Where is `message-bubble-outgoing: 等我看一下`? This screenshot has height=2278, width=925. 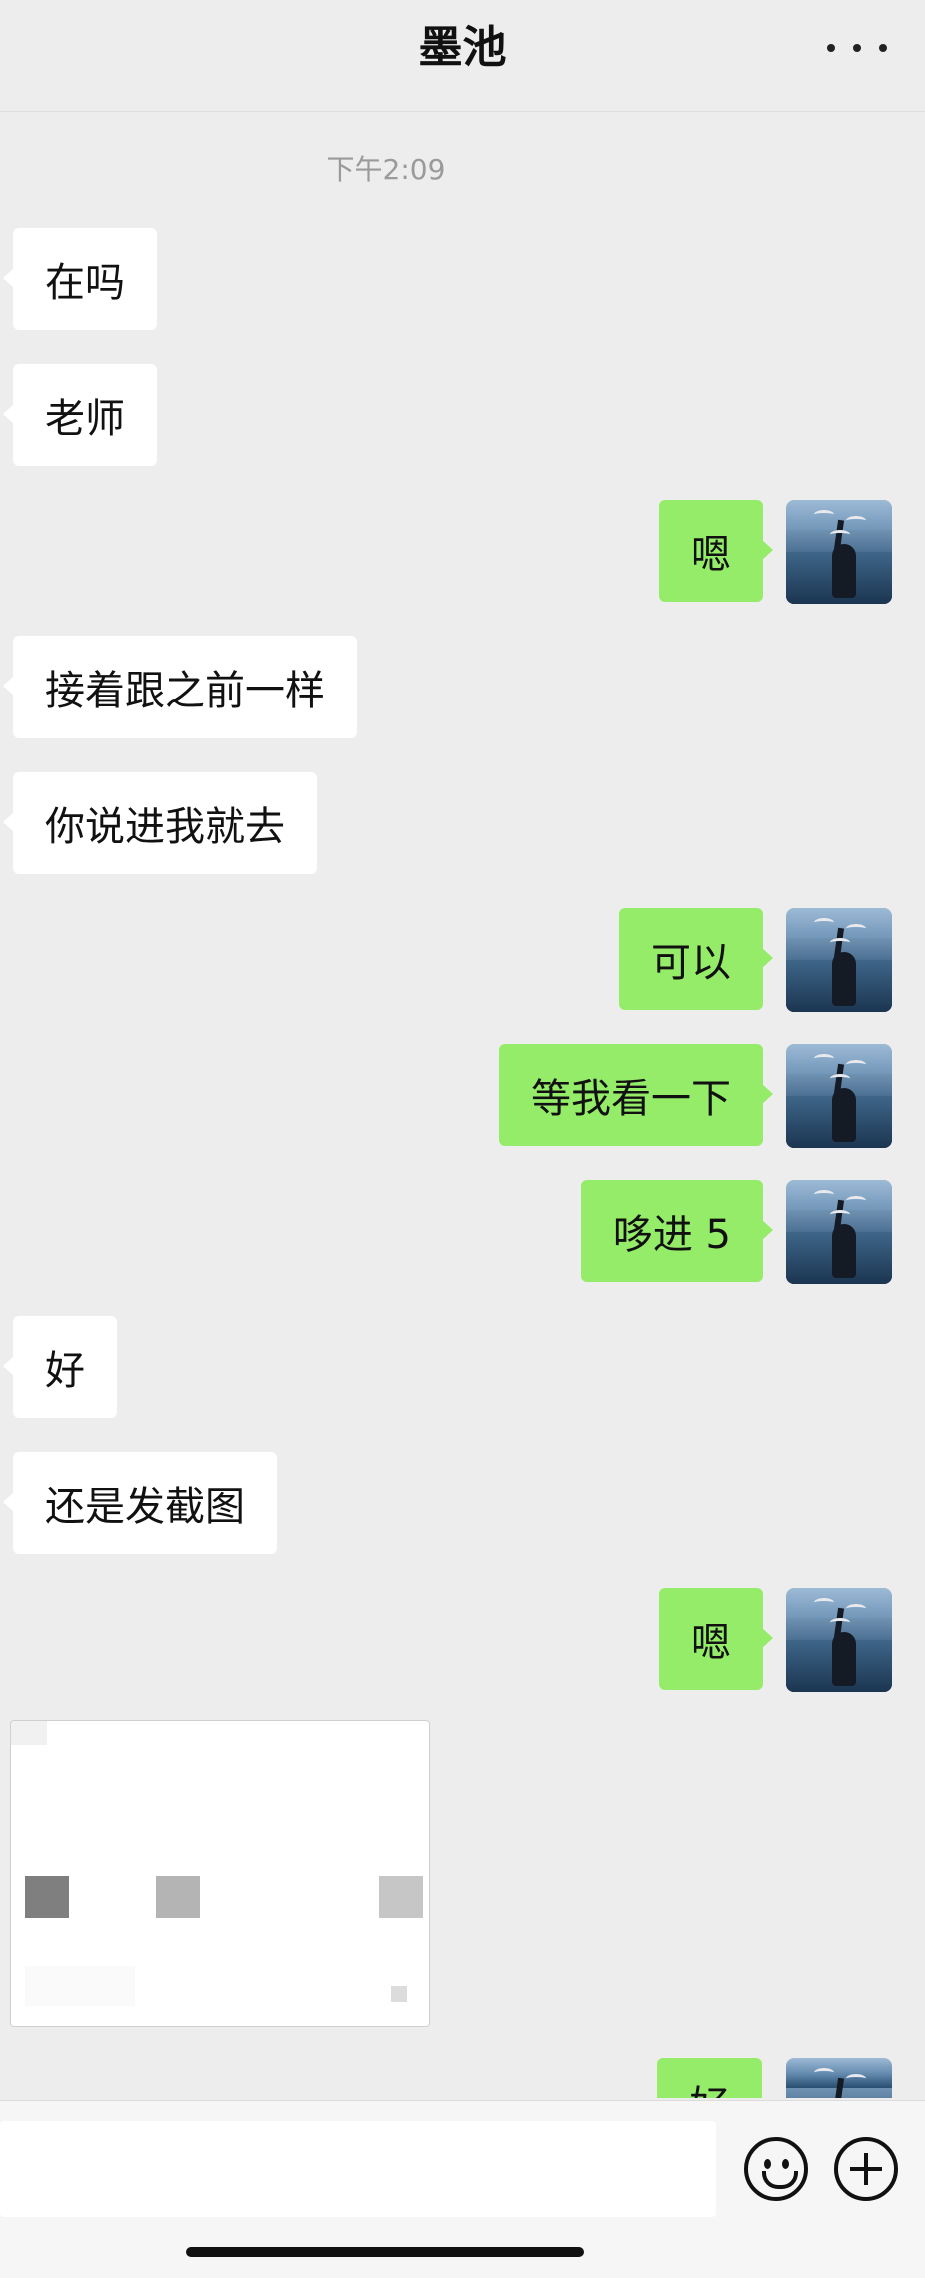 message-bubble-outgoing: 等我看一下 is located at coordinates (636, 1095).